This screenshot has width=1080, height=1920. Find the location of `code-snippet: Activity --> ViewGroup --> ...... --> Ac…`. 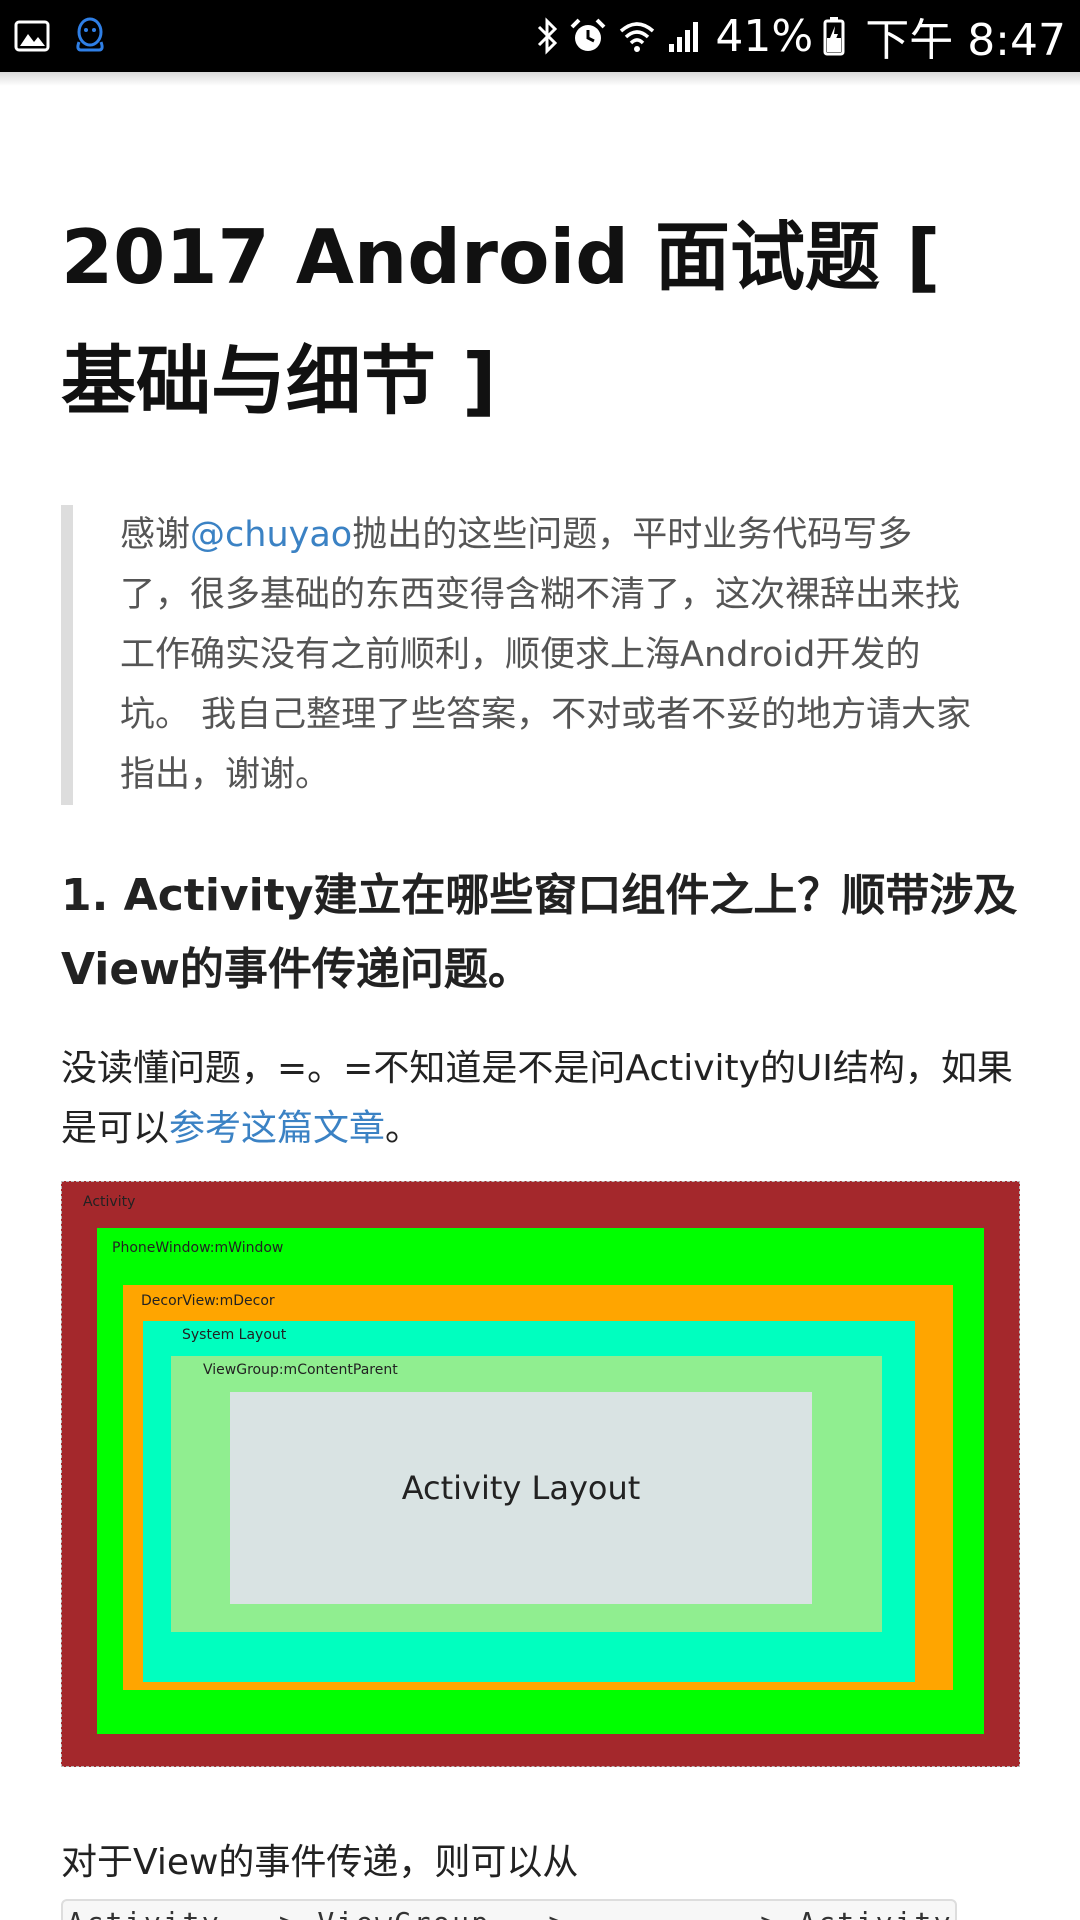

code-snippet: Activity --> ViewGroup --> ...... --> Ac… is located at coordinates (509, 1909).